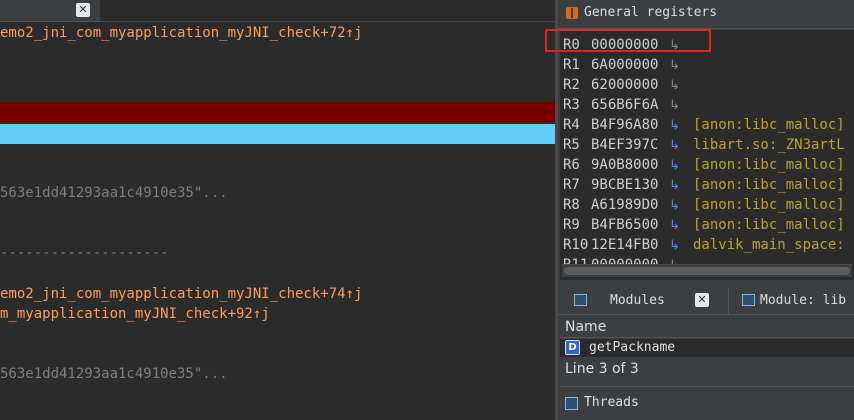  What do you see at coordinates (704, 205) in the screenshot?
I see `register-row-r8: R8 A61989D0 ↳ [anon:libc_malloc]` at bounding box center [704, 205].